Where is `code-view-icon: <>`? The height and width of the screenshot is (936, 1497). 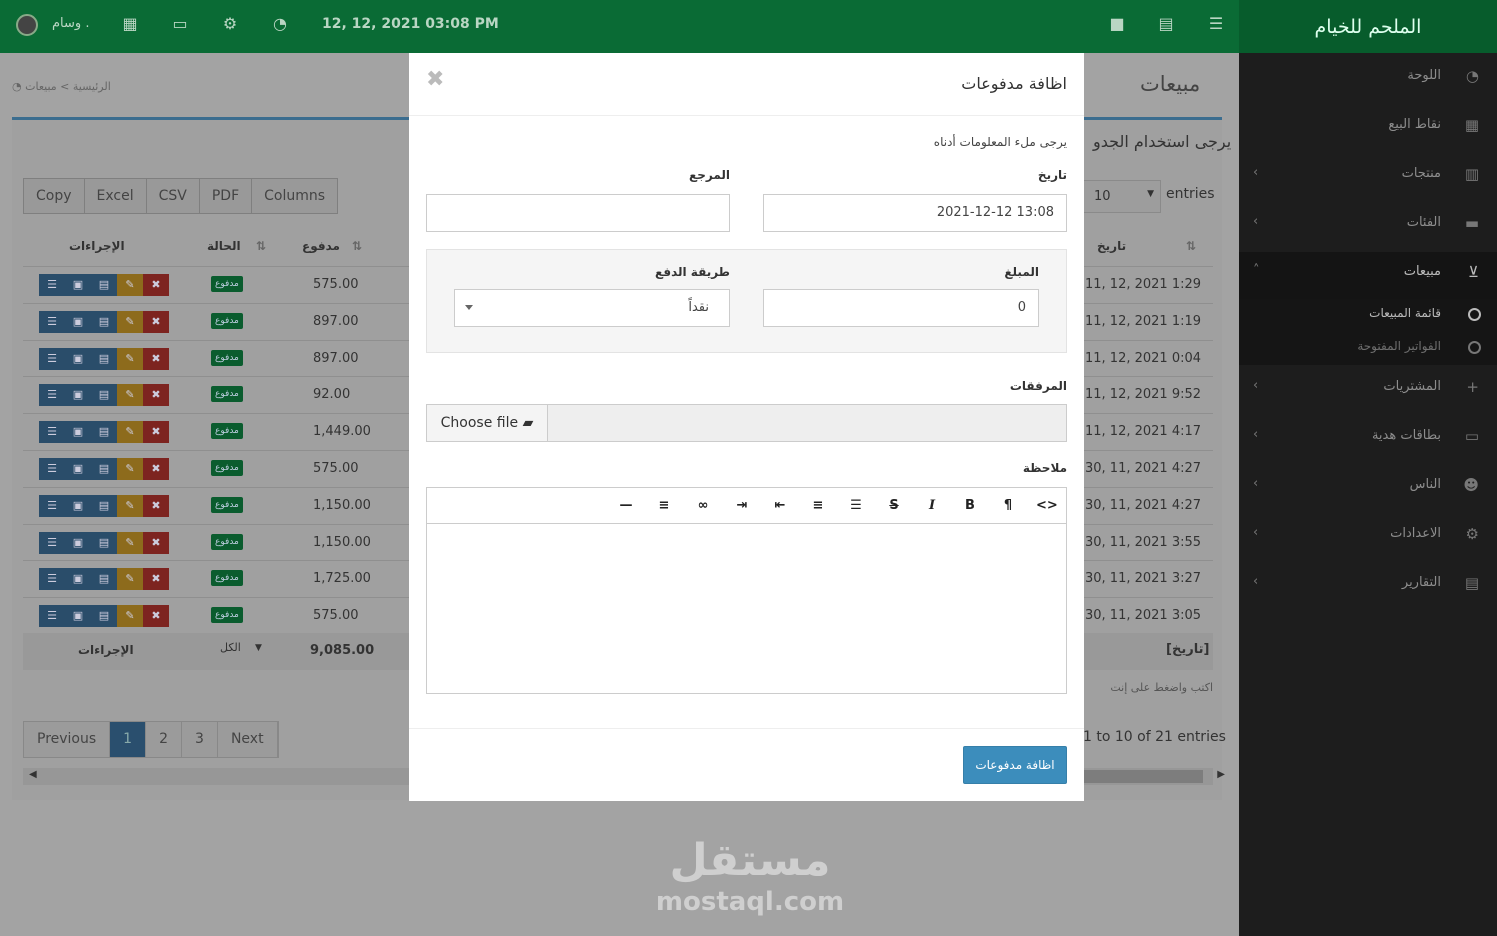 code-view-icon: <> is located at coordinates (1047, 506).